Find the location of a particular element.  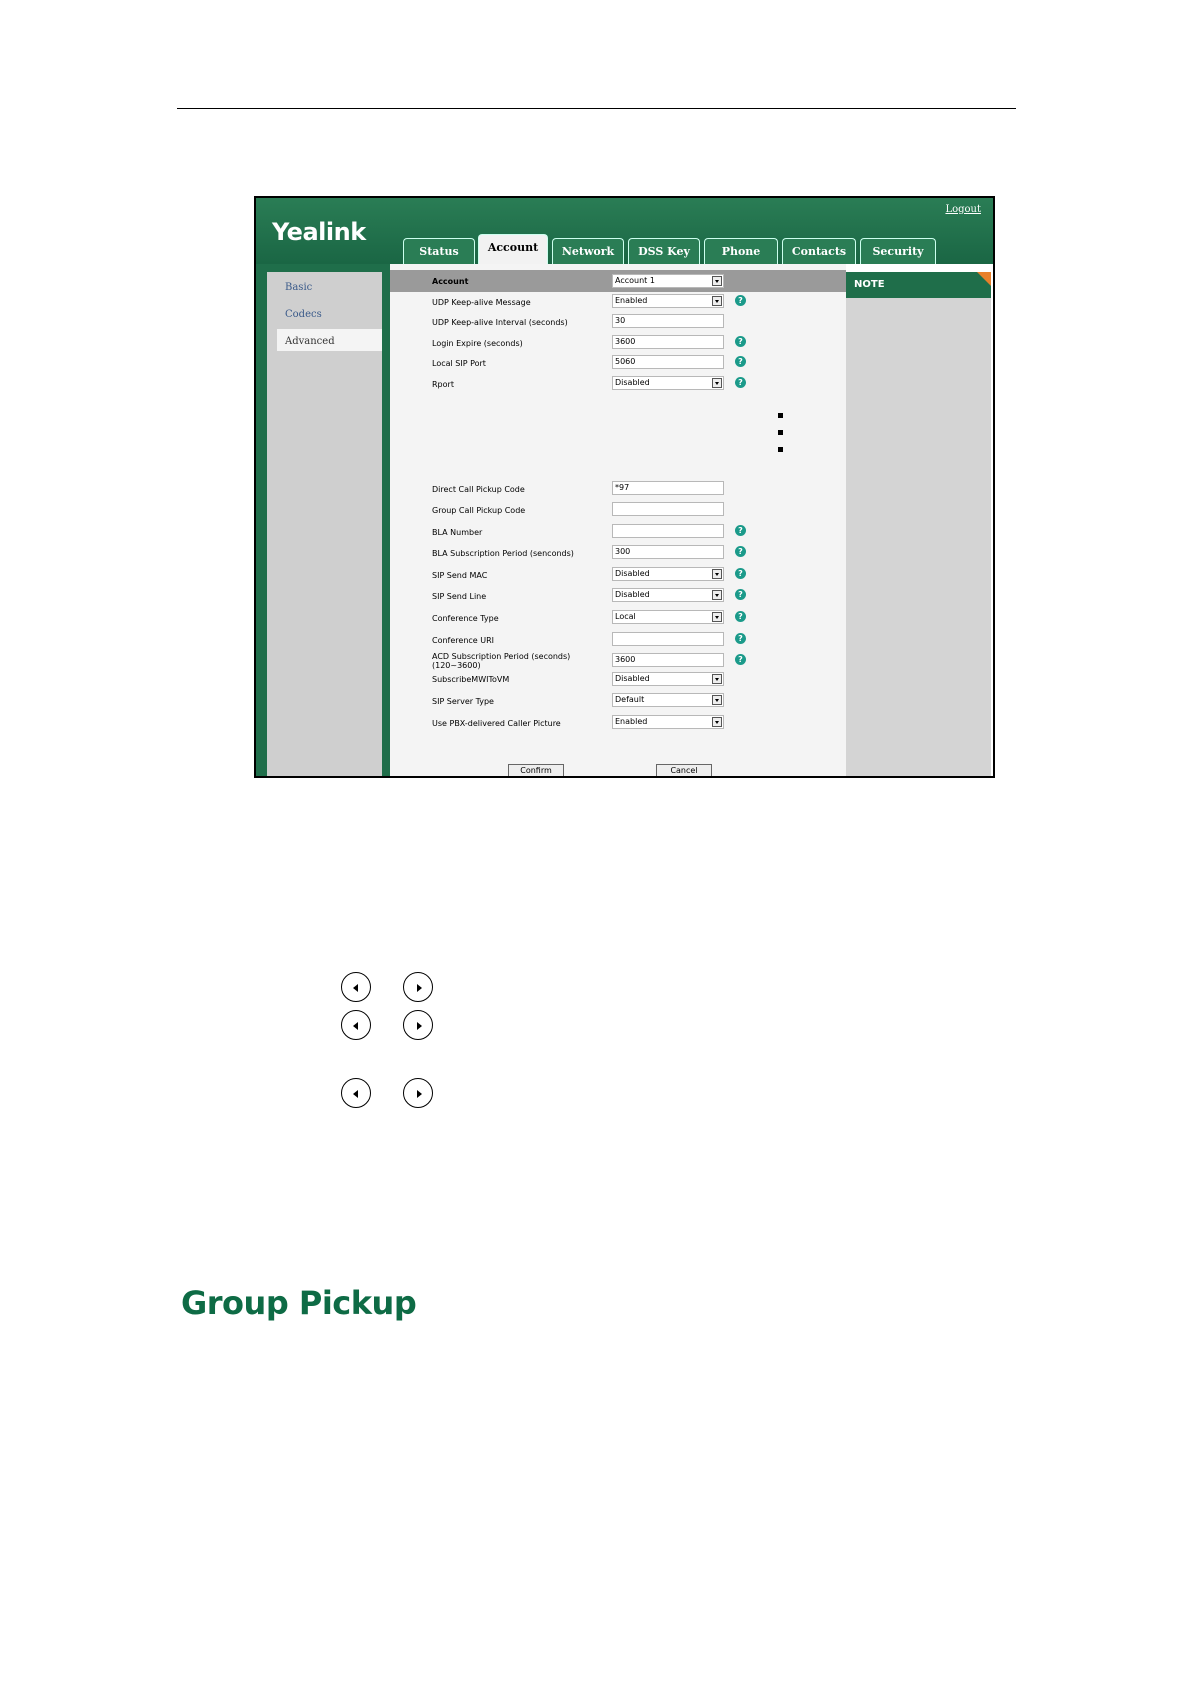

select-value: Default is located at coordinates (630, 699).